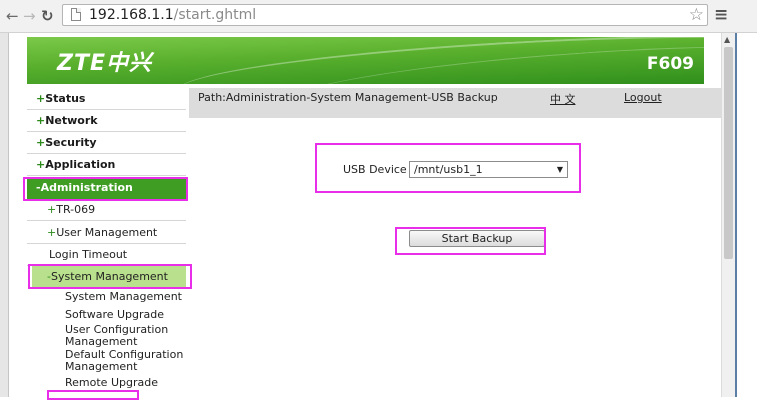 The height and width of the screenshot is (400, 757). Describe the element at coordinates (106, 143) in the screenshot. I see `sidebar-item-security: +Security` at that location.